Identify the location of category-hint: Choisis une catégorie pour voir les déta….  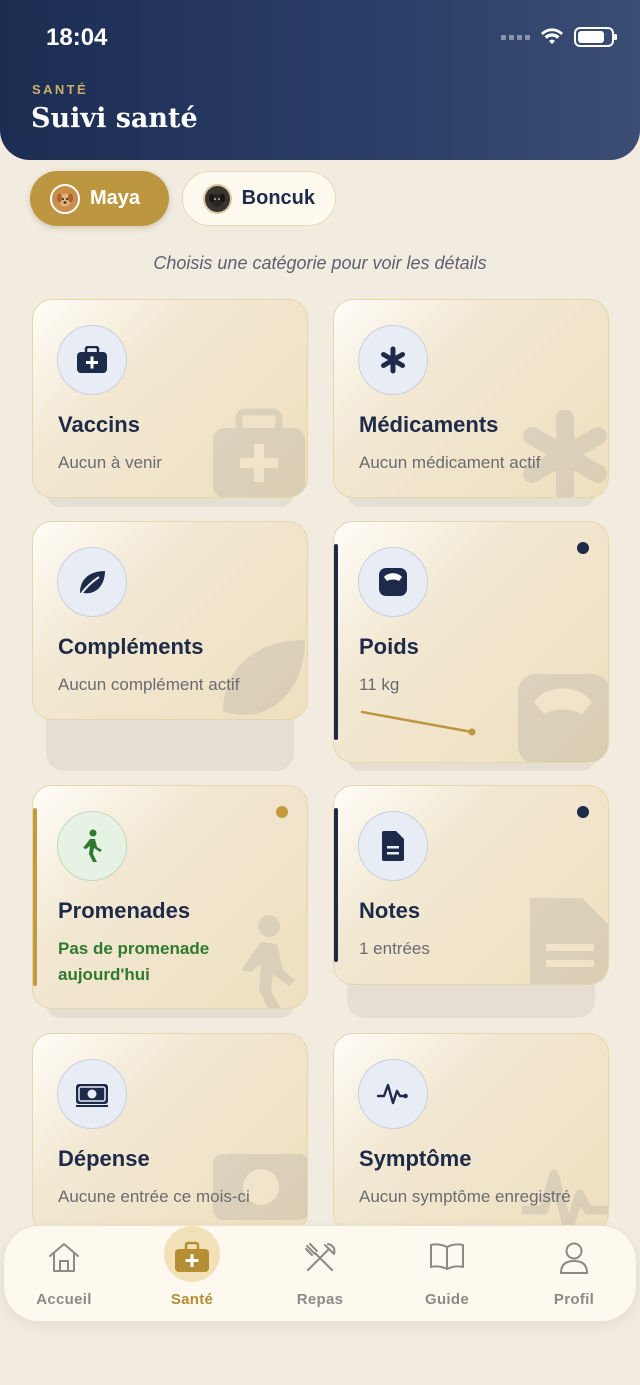
(320, 263).